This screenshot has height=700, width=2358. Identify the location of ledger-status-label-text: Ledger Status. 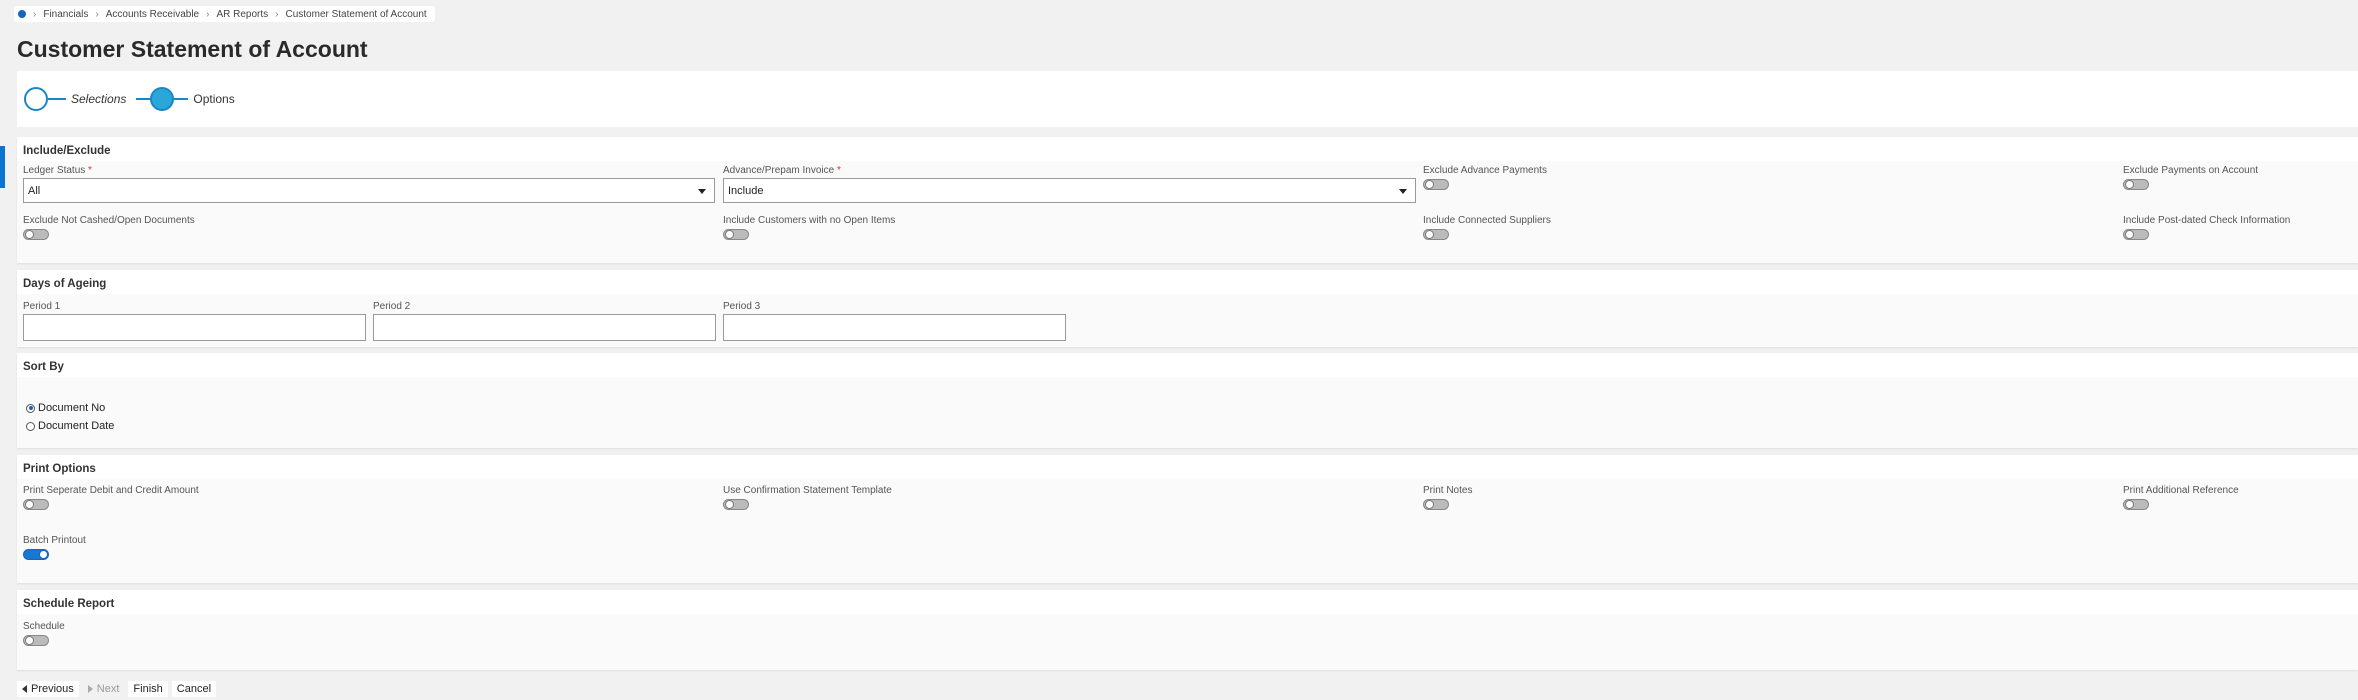
(54, 170).